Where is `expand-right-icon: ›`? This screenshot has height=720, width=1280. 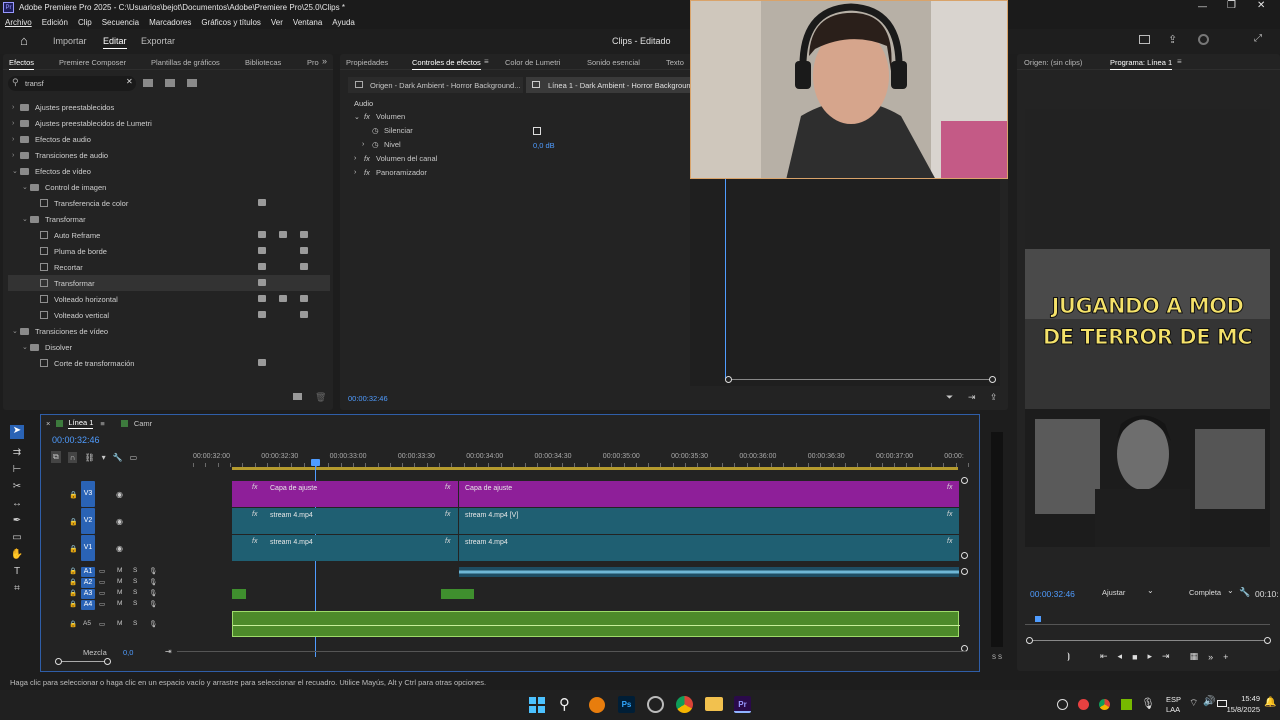 expand-right-icon: › is located at coordinates (367, 144).